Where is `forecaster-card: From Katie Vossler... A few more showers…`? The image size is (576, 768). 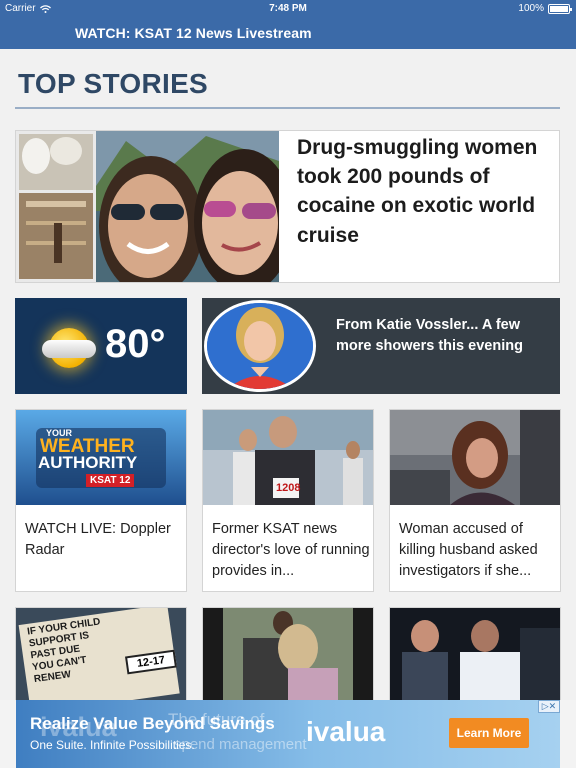 forecaster-card: From Katie Vossler... A few more showers… is located at coordinates (381, 346).